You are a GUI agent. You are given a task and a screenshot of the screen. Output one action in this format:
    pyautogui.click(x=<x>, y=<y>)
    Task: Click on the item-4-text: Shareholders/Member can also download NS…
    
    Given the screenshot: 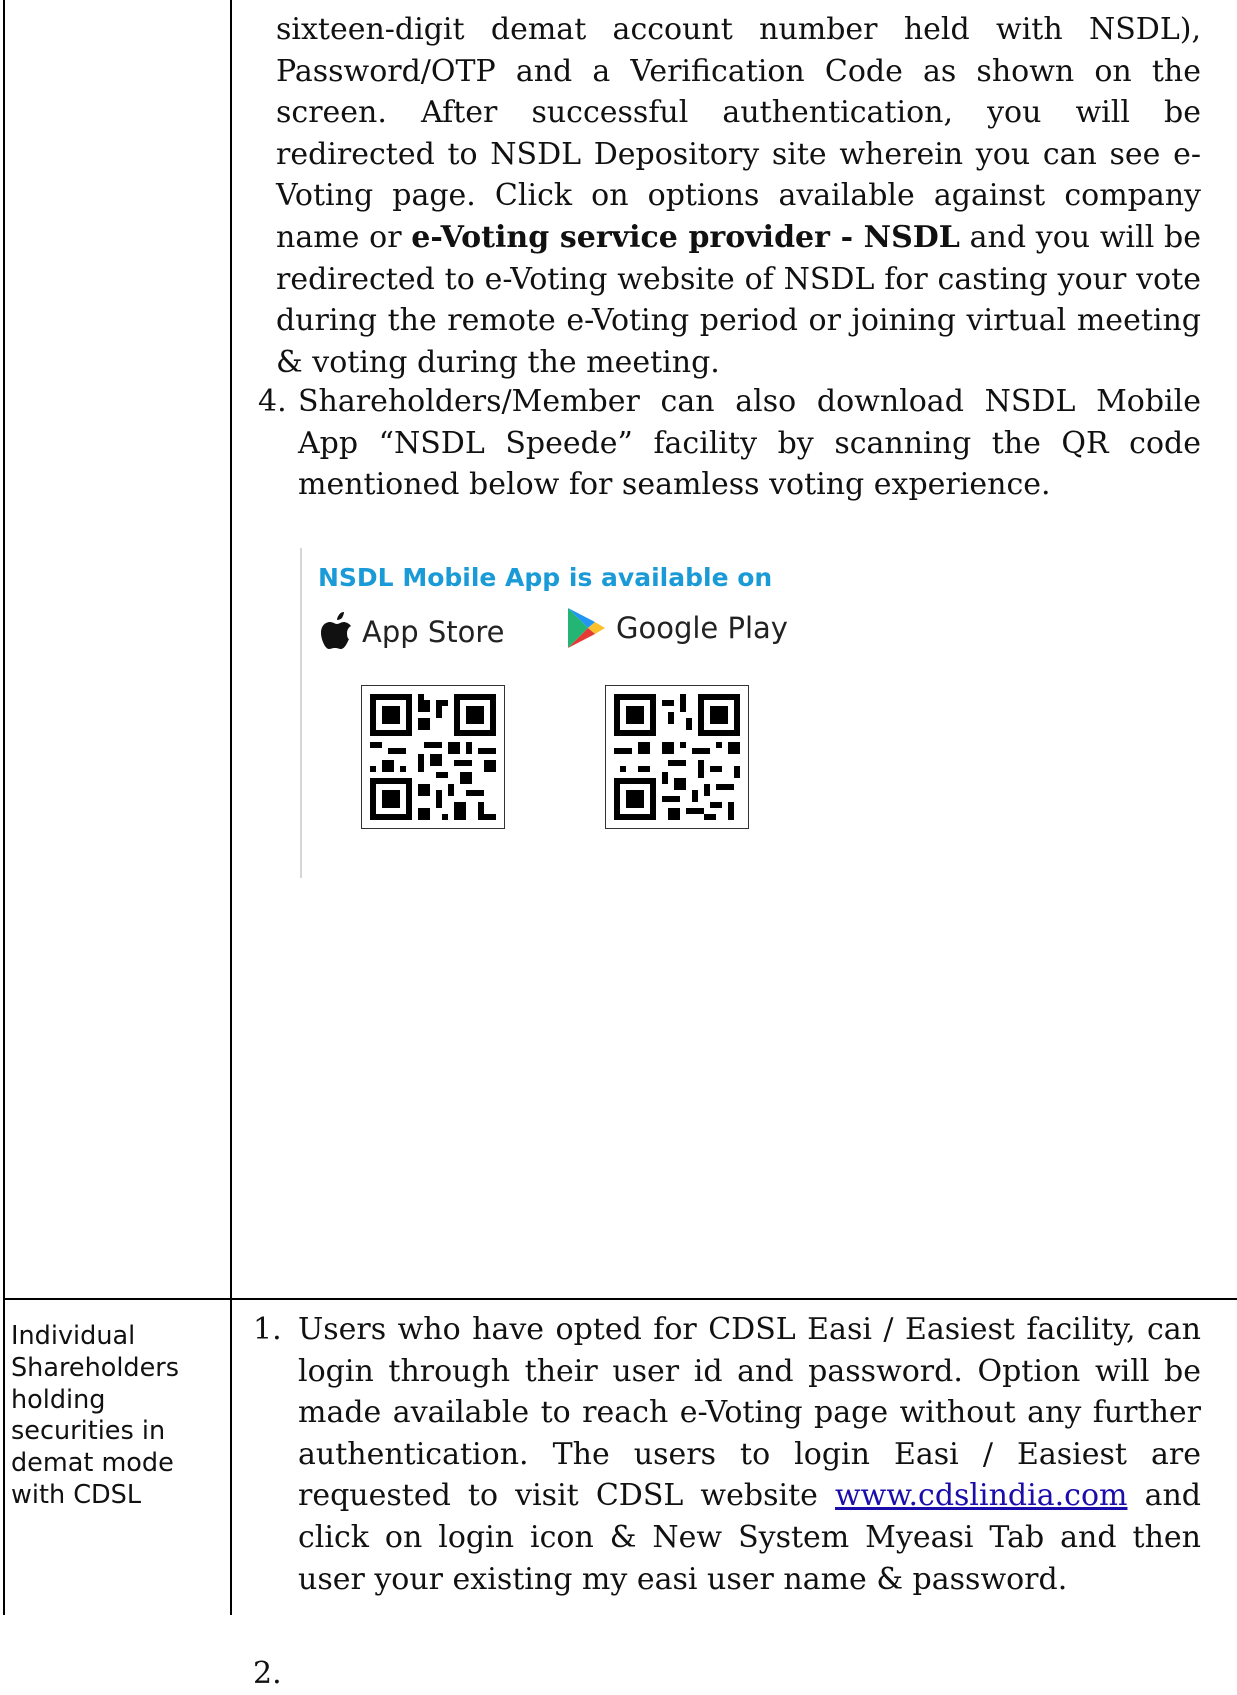 What is the action you would take?
    pyautogui.click(x=749, y=443)
    